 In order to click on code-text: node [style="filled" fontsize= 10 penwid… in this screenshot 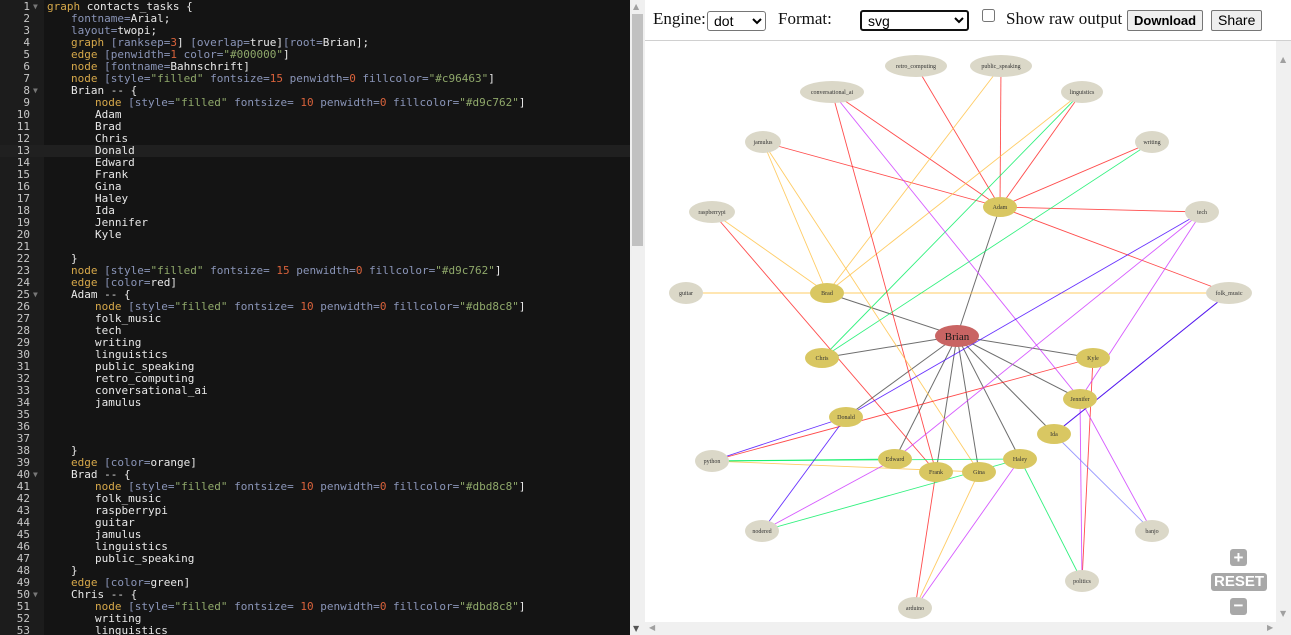, I will do `click(310, 102)`.